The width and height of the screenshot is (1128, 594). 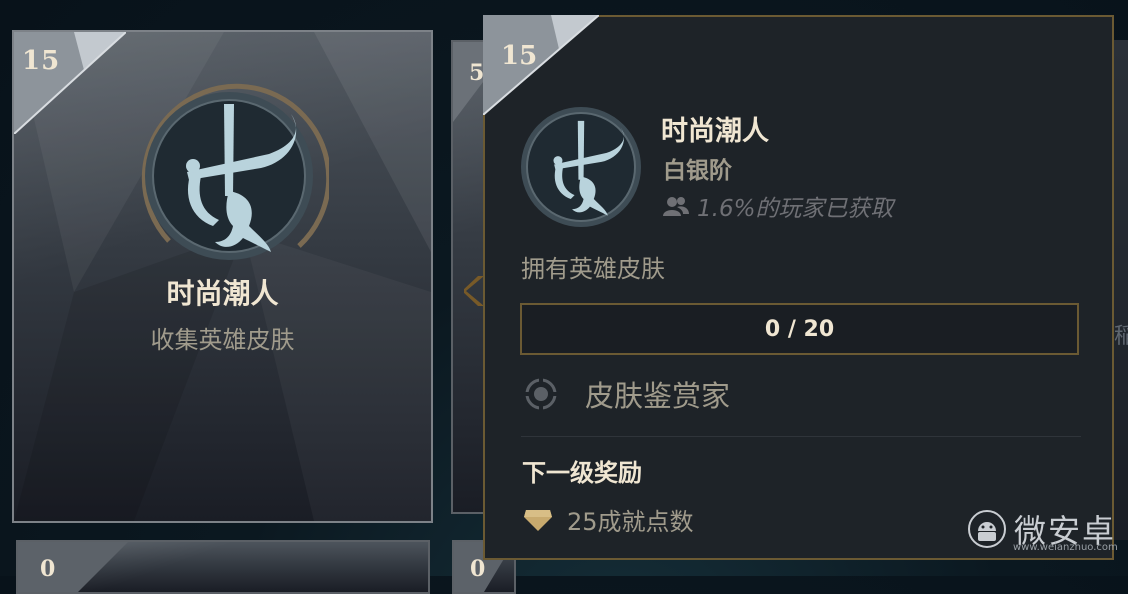 I want to click on main-card-subtitle: 收集英雄皮肤, so click(x=222, y=340).